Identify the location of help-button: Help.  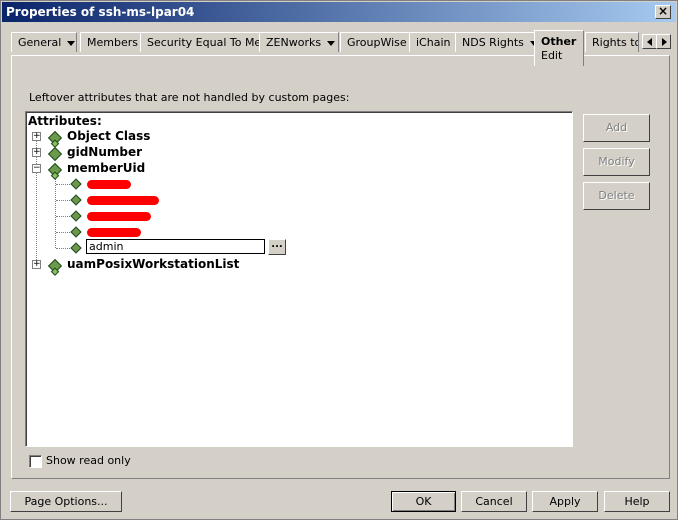
(637, 501).